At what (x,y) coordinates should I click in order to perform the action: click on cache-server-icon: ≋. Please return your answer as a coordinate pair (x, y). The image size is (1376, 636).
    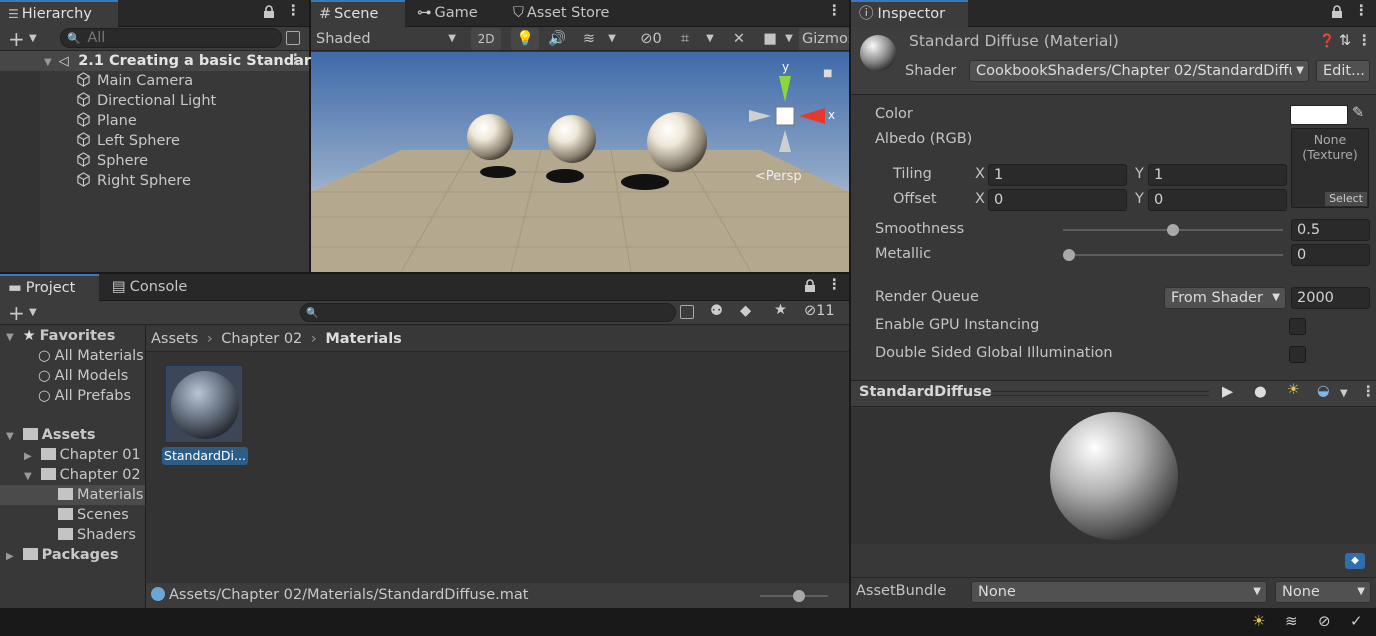
    Looking at the image, I should click on (1291, 621).